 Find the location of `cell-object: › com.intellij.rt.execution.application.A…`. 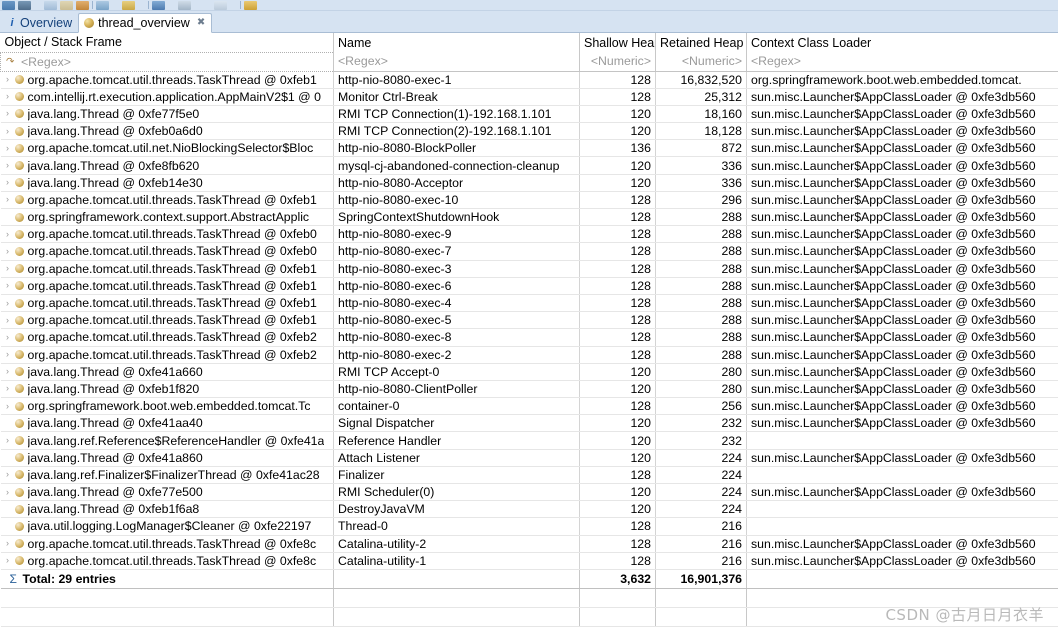

cell-object: › com.intellij.rt.execution.application.A… is located at coordinates (167, 97).